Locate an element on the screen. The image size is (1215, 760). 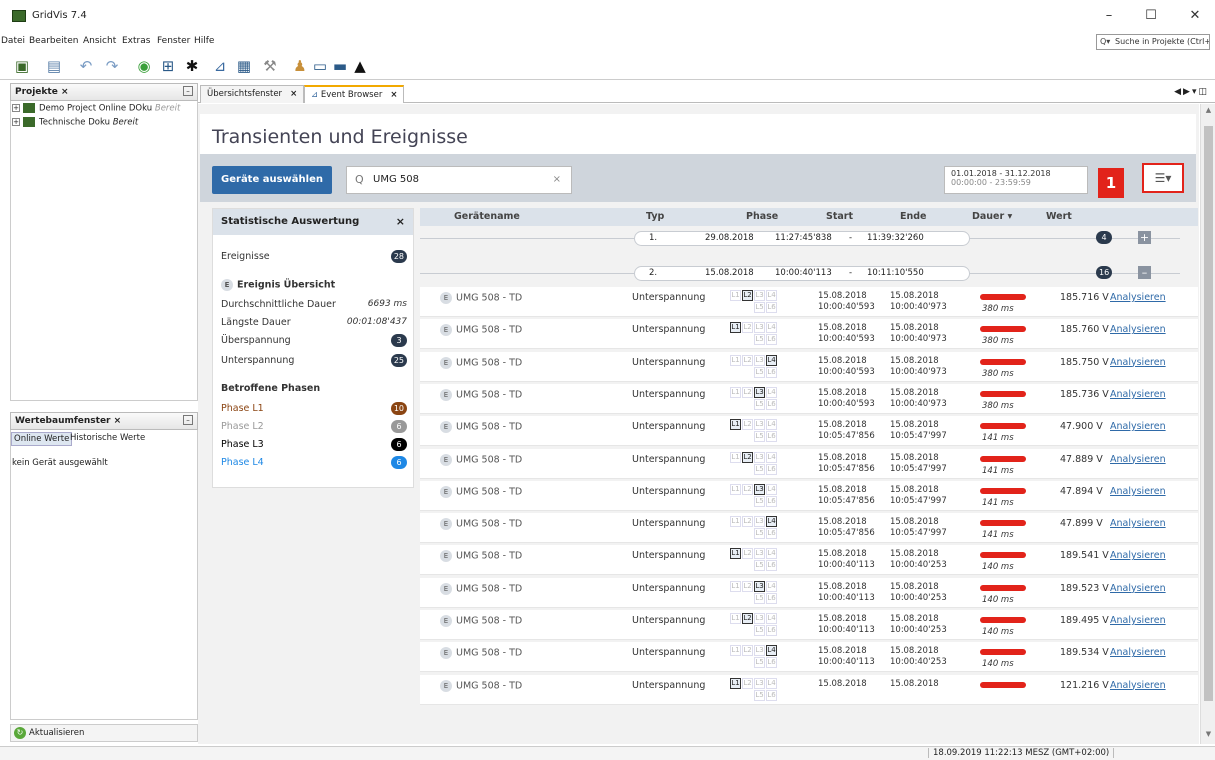
tab-event-browser: ⊿ Event Browser × is located at coordinates (354, 94).